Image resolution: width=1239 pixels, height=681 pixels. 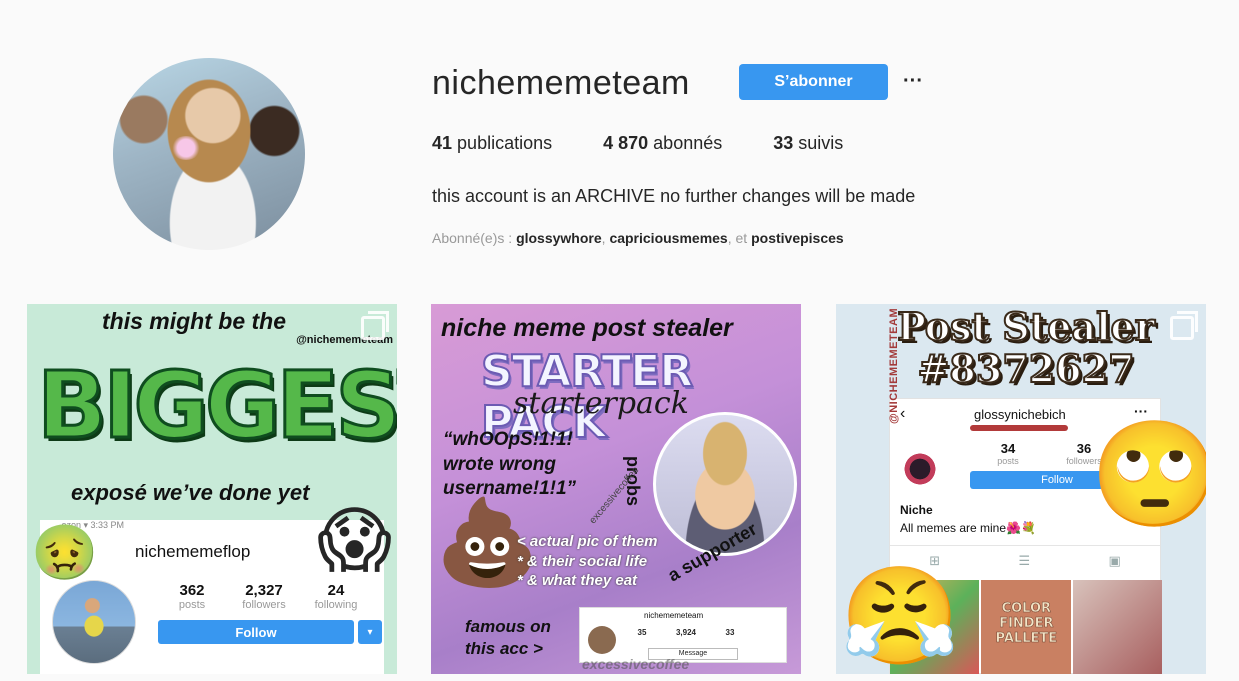 What do you see at coordinates (217, 406) in the screenshot?
I see `post-headline: BIGGEST` at bounding box center [217, 406].